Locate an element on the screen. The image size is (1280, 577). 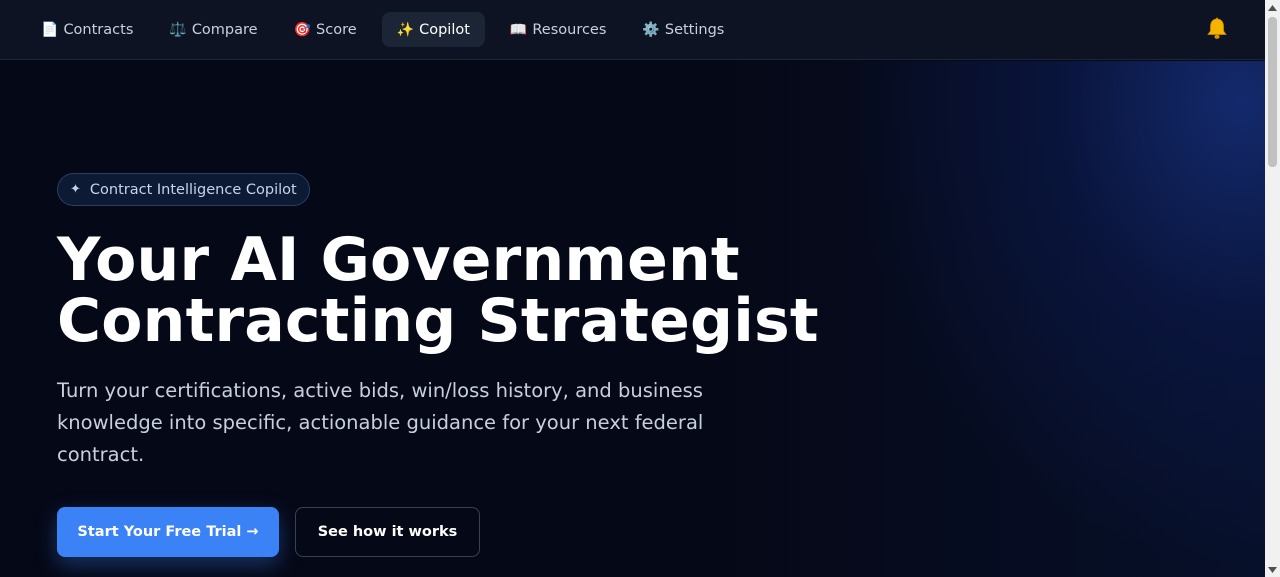
nav-item-label: Contracts is located at coordinates (98, 29).